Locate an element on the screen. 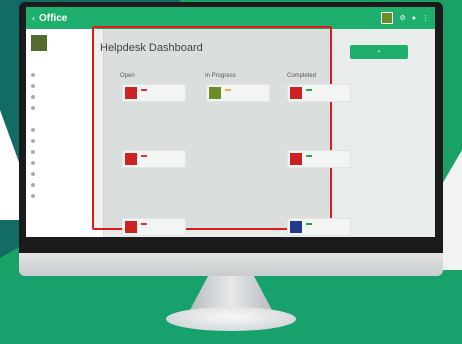 The image size is (462, 344). monitor-base is located at coordinates (231, 319).